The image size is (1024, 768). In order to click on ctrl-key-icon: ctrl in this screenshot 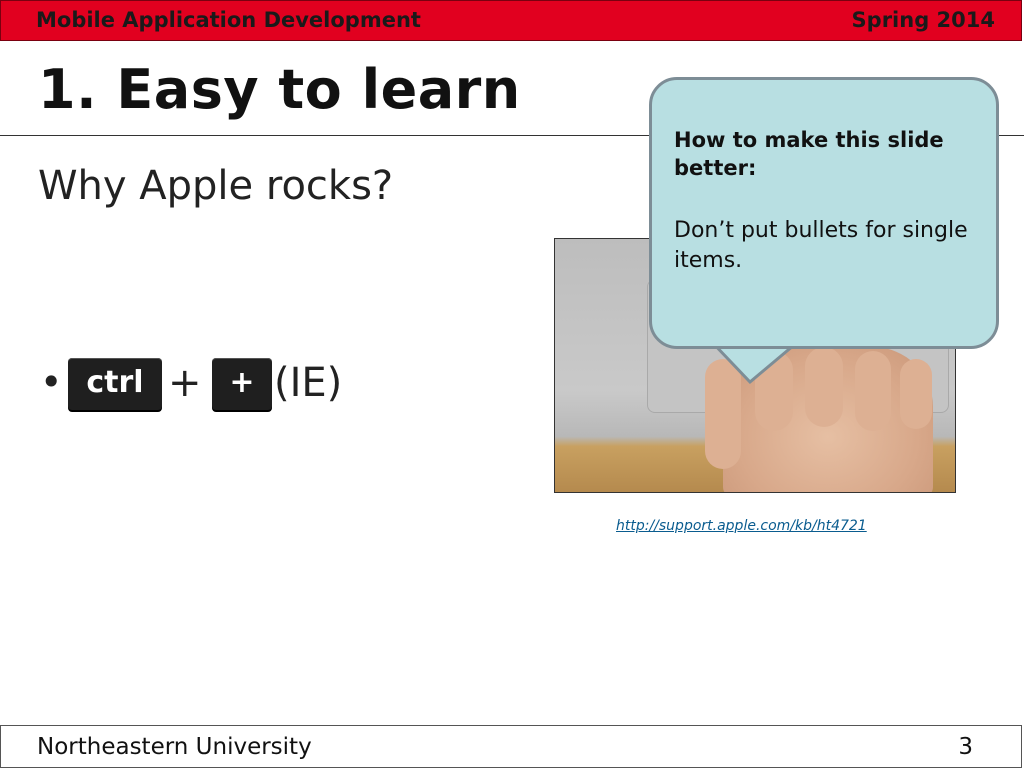, I will do `click(115, 384)`.